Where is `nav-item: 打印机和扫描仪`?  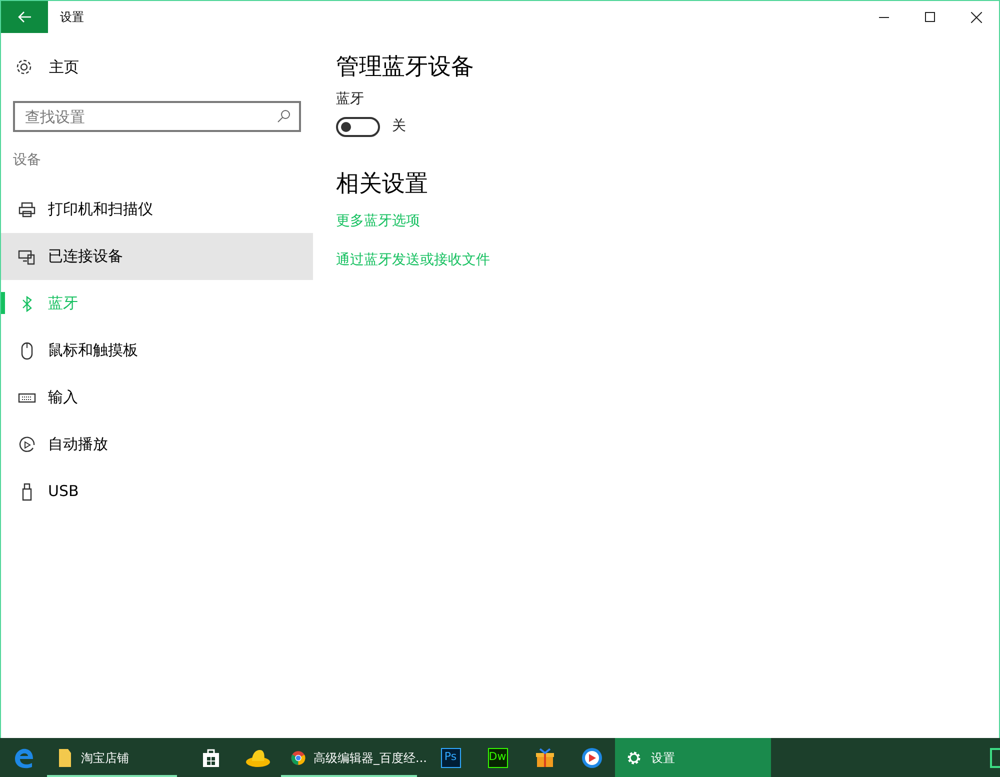
nav-item: 打印机和扫描仪 is located at coordinates (157, 209).